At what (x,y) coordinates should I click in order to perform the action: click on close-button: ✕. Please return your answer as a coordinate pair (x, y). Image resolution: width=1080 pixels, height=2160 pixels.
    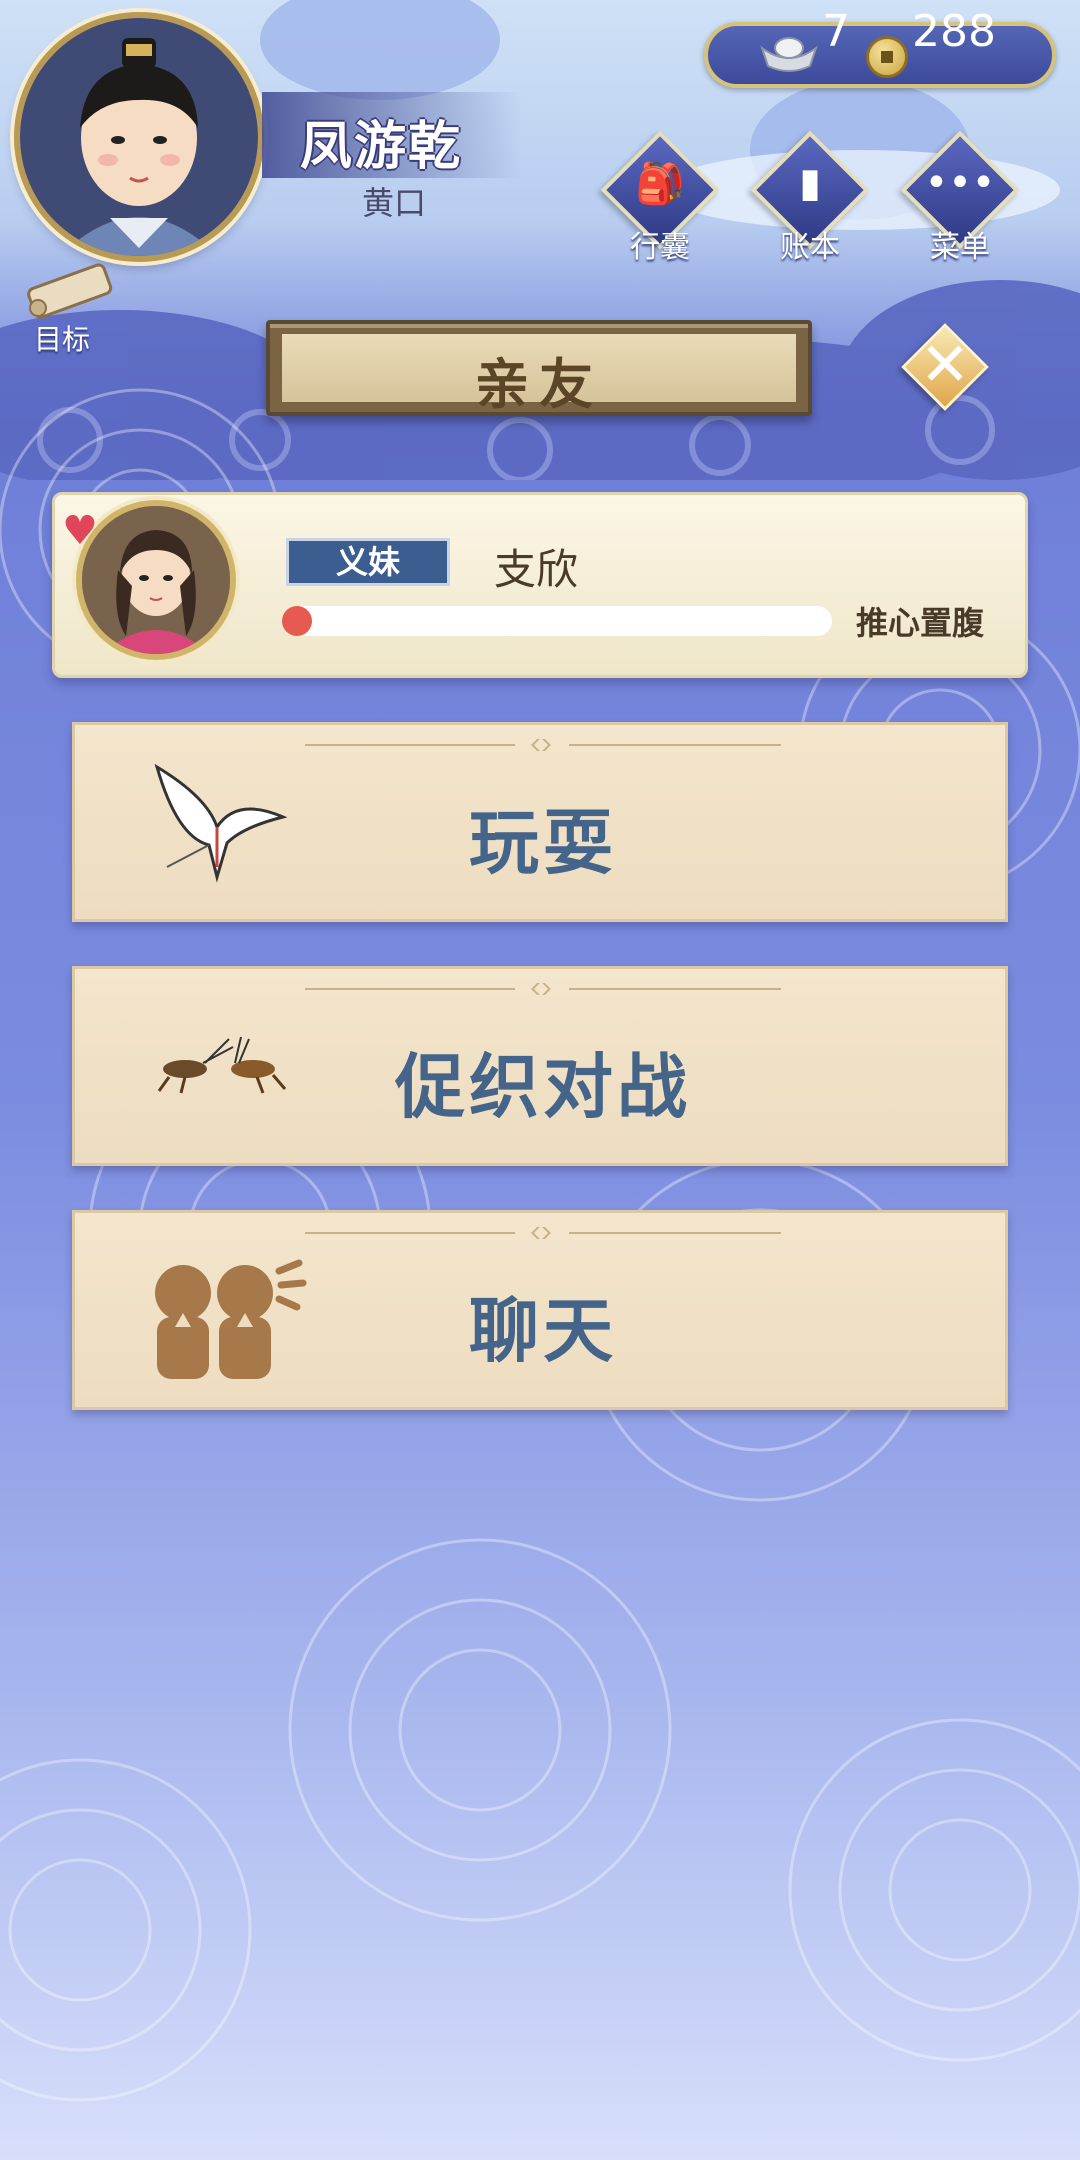
    Looking at the image, I should click on (945, 367).